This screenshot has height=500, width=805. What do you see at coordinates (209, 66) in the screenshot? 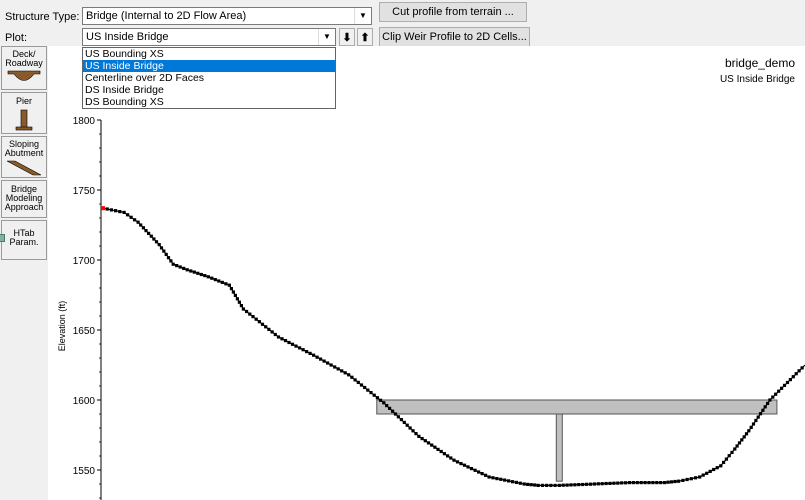
I see `plot-option-selected: US Inside Bridge` at bounding box center [209, 66].